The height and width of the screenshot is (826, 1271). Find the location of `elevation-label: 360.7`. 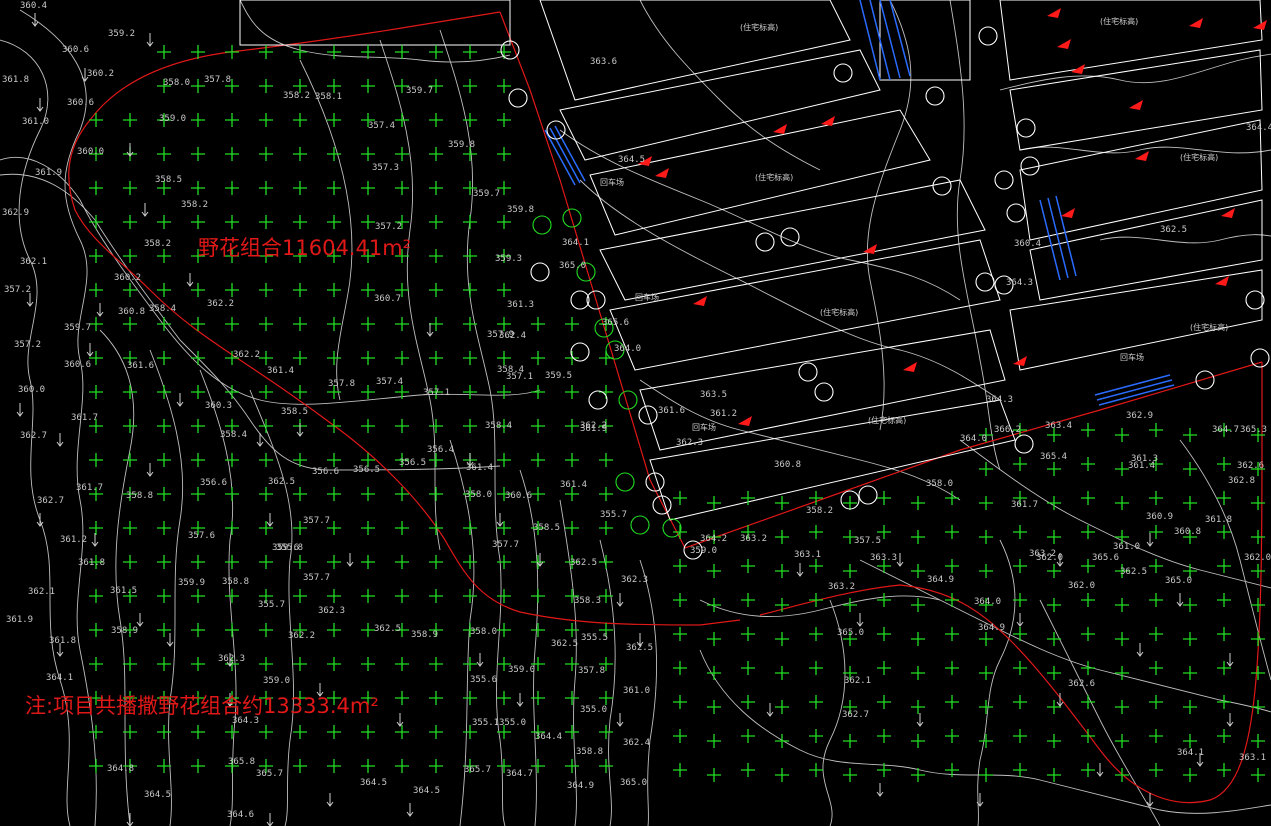

elevation-label: 360.7 is located at coordinates (387, 299).